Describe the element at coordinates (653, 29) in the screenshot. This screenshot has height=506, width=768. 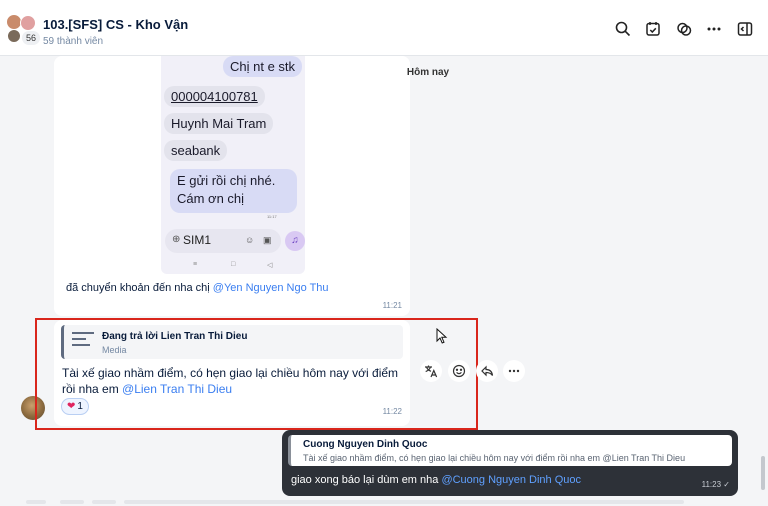
I see `calendar-check-icon` at that location.